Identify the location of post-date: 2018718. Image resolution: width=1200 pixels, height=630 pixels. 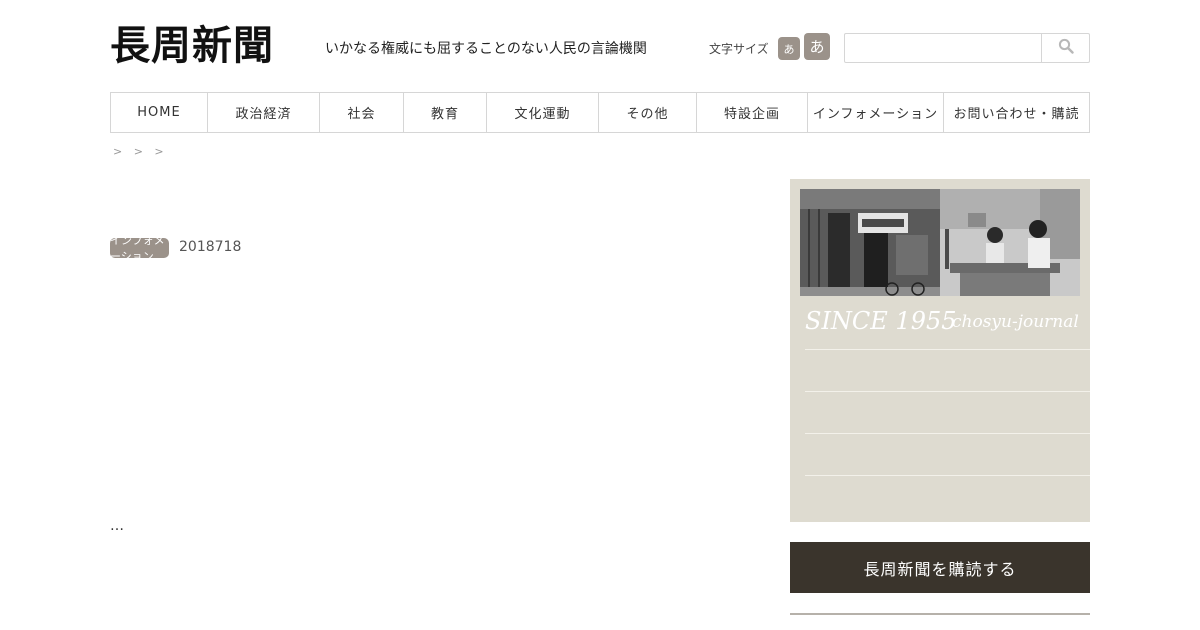
(210, 247).